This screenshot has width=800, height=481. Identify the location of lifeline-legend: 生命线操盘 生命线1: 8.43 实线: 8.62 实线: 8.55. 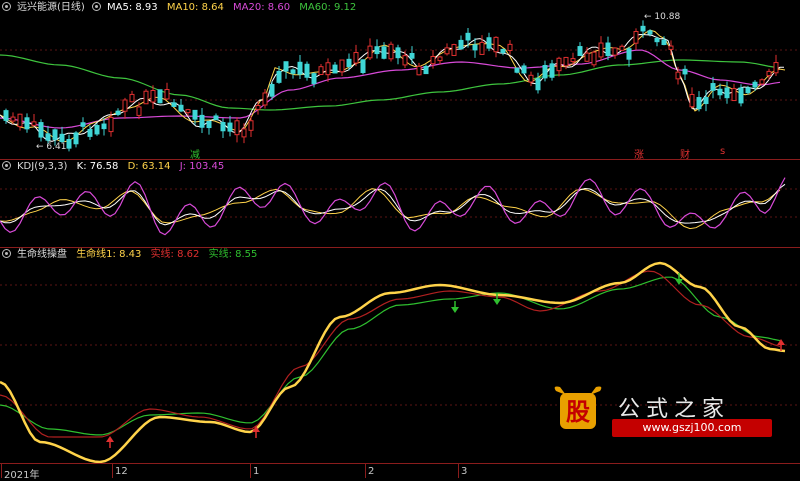
(132, 254).